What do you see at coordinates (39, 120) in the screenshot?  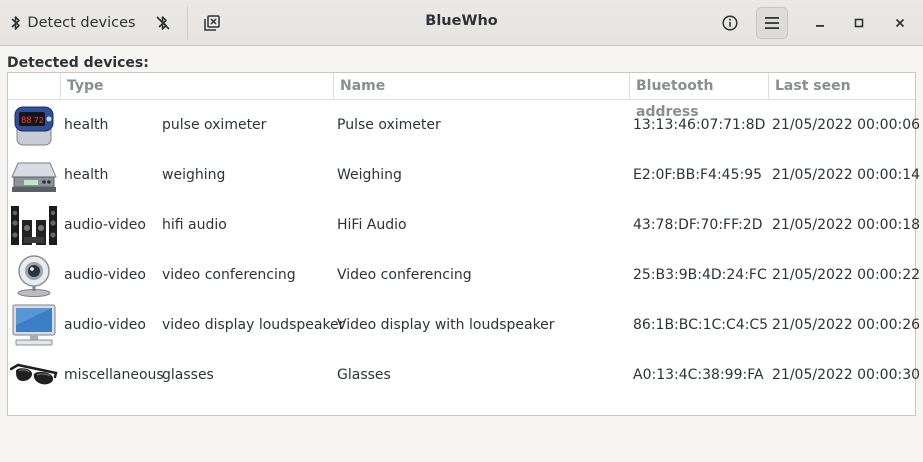 I see `svg-text: 72` at bounding box center [39, 120].